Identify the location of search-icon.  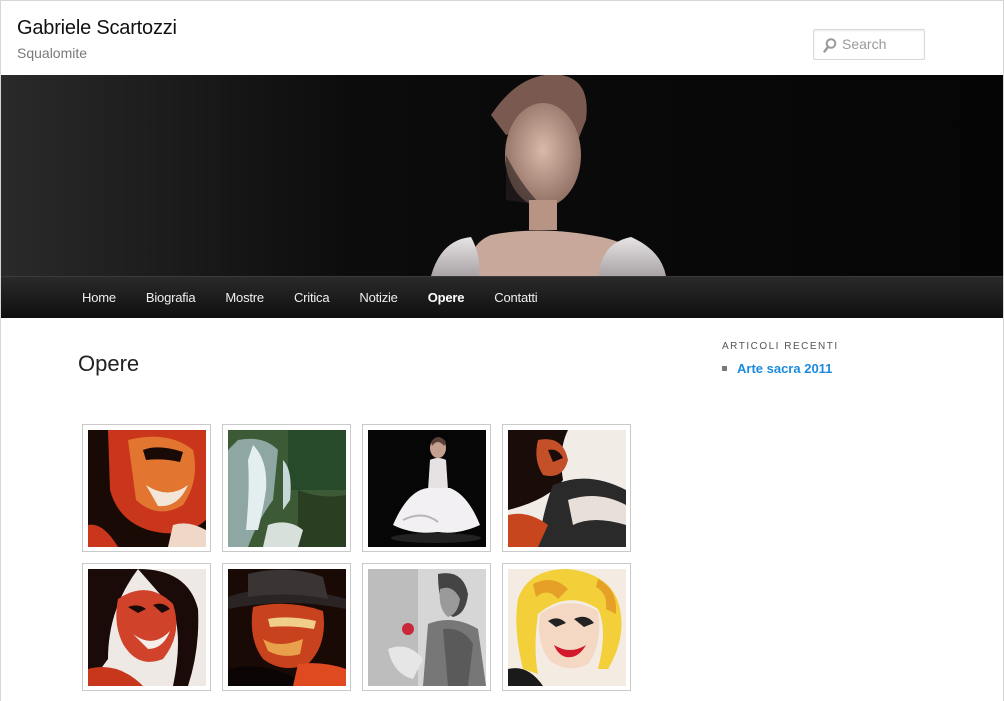
(830, 45).